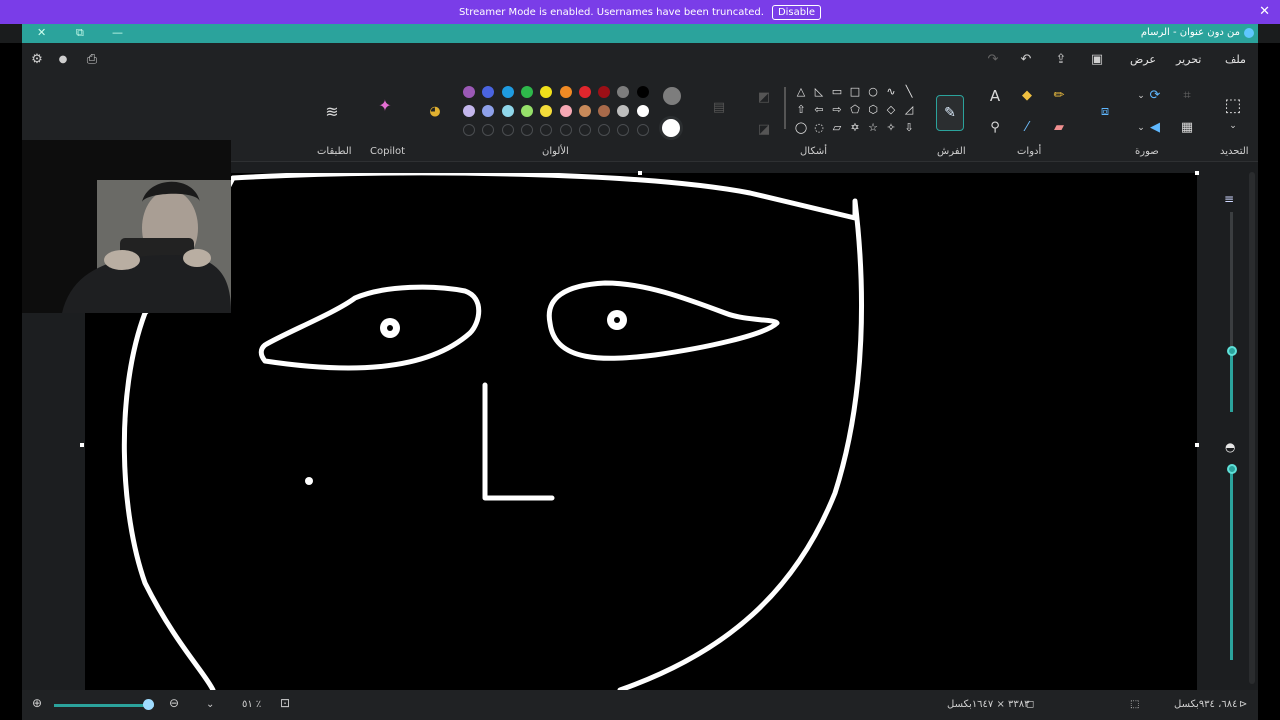 The height and width of the screenshot is (720, 1280). Describe the element at coordinates (837, 92) in the screenshot. I see `rectangle-shape-icon: ▭` at that location.